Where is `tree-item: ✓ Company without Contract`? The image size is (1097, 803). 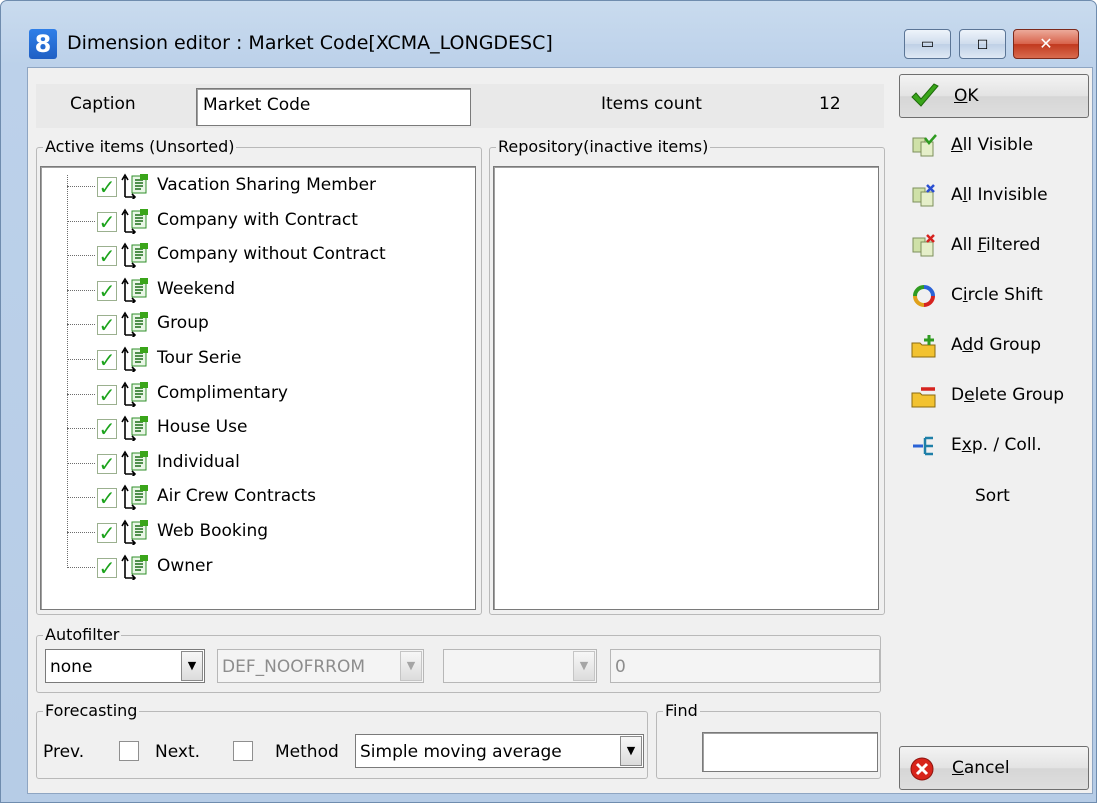
tree-item: ✓ Company without Contract is located at coordinates (256, 255).